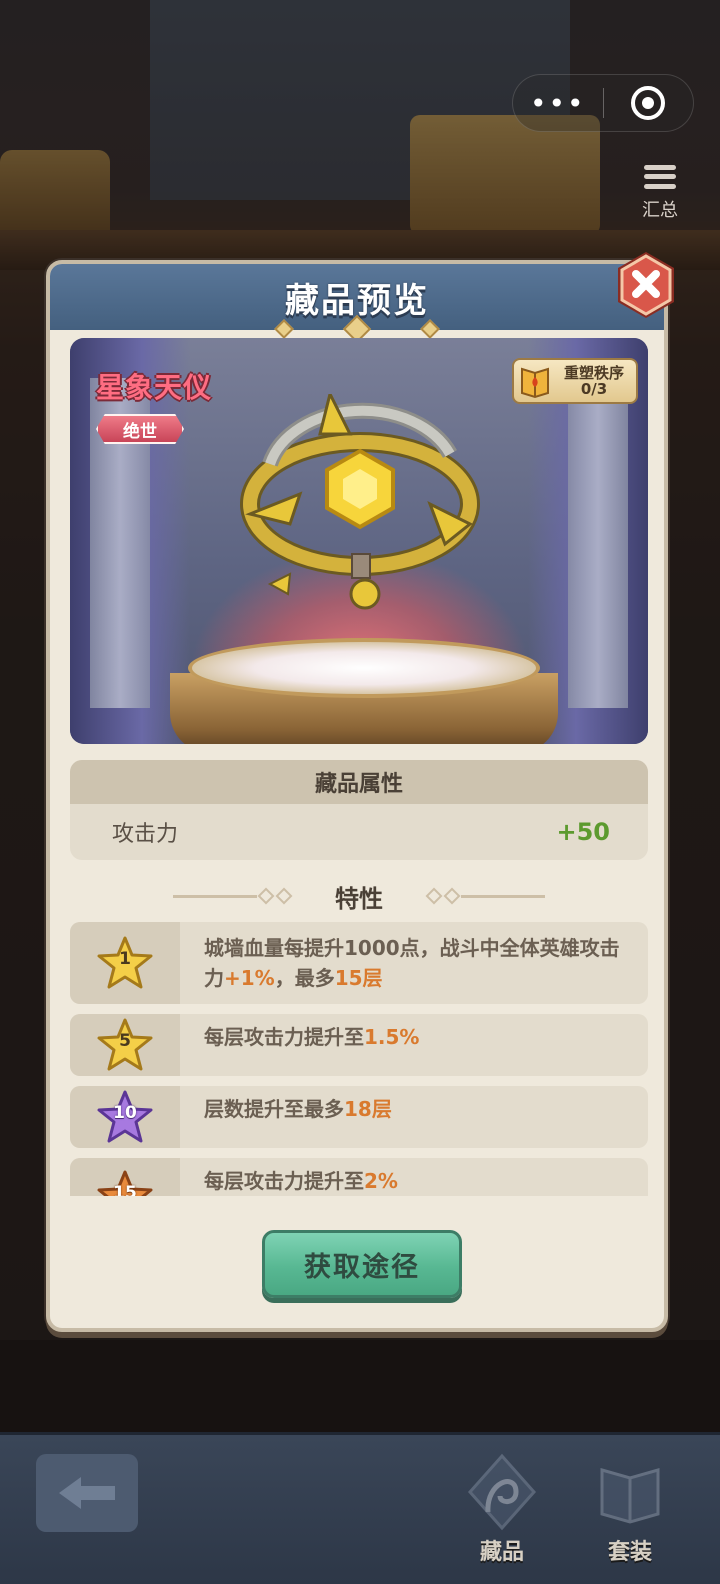 This screenshot has width=720, height=1584. What do you see at coordinates (304, 978) in the screenshot?
I see `trait-text: ，最多` at bounding box center [304, 978].